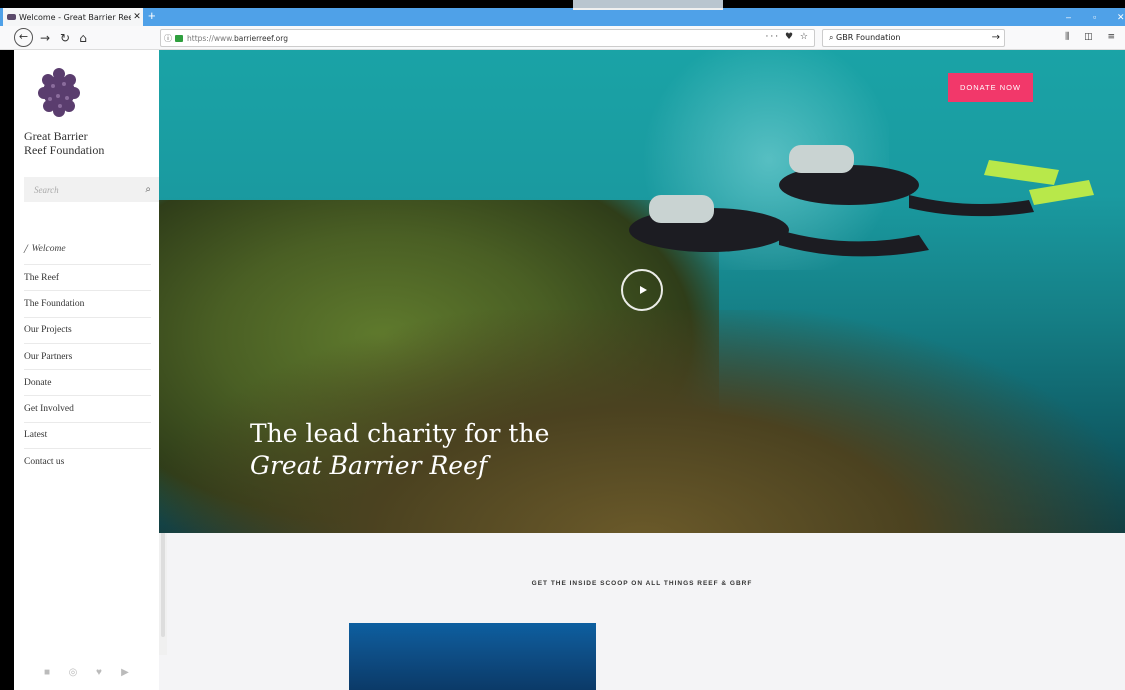 This screenshot has height=690, width=1125. What do you see at coordinates (87, 278) in the screenshot?
I see `sidebar-item-the-reef: The Reef` at bounding box center [87, 278].